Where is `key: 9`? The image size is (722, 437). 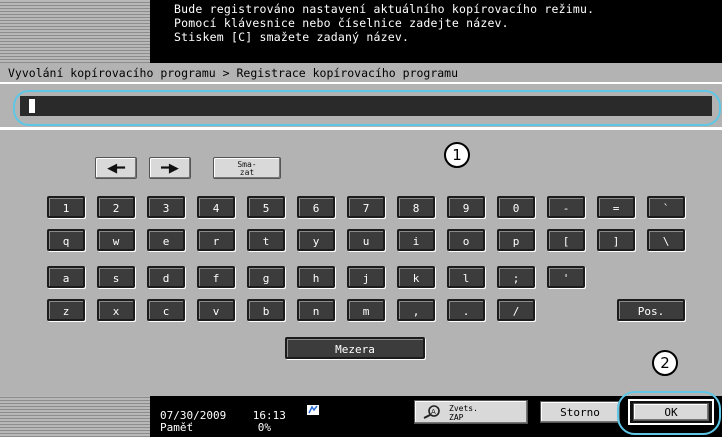
key: 9 is located at coordinates (466, 207).